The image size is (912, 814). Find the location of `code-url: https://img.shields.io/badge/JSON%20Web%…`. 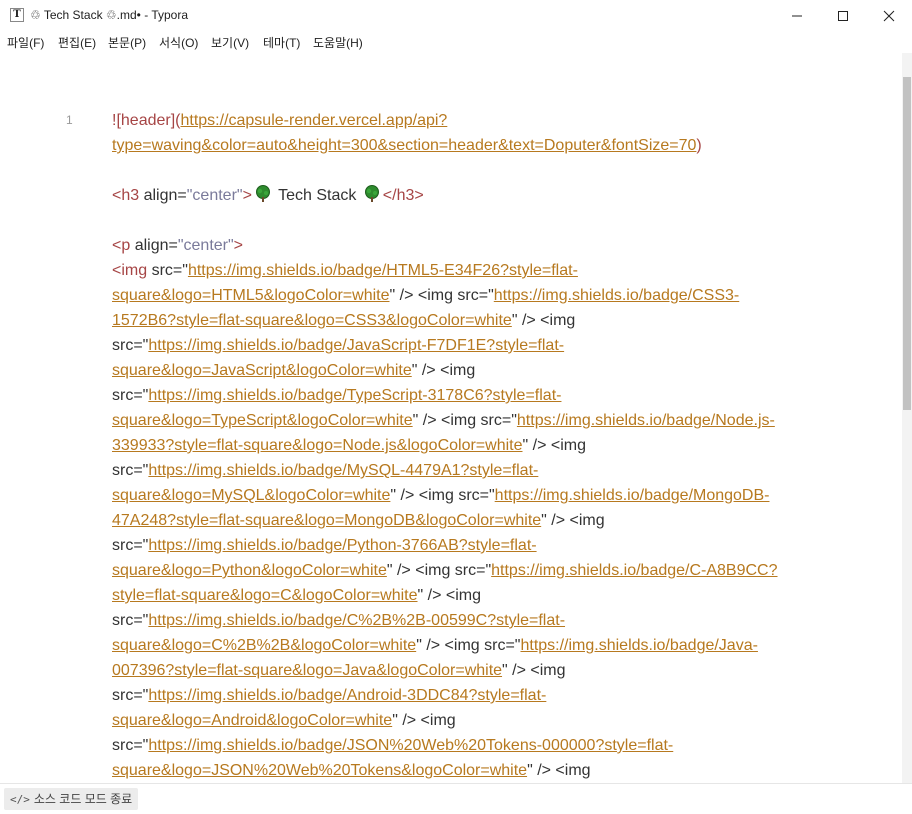

code-url: https://img.shields.io/badge/JSON%20Web%… is located at coordinates (411, 745).